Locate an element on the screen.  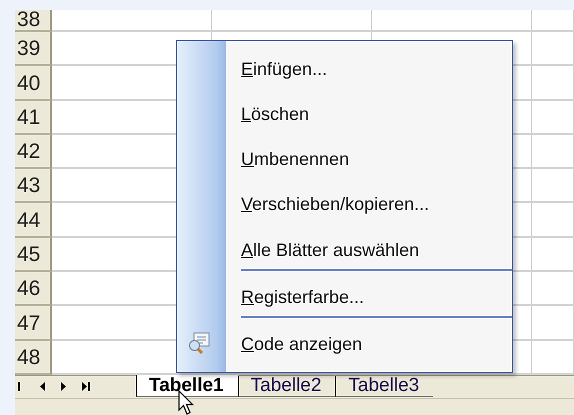
menu-item: Löschen is located at coordinates (369, 119).